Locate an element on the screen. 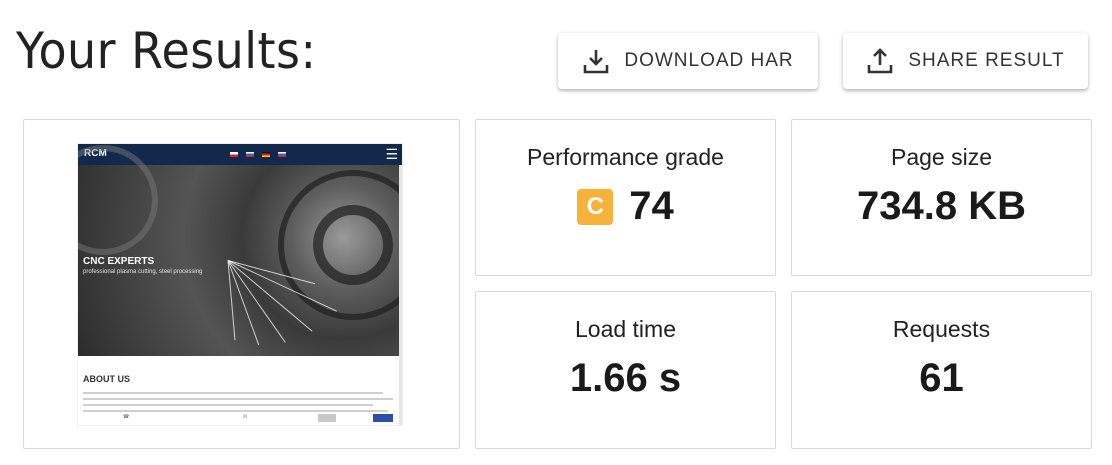  download-har-button: DOWNLOAD HAR is located at coordinates (688, 61).